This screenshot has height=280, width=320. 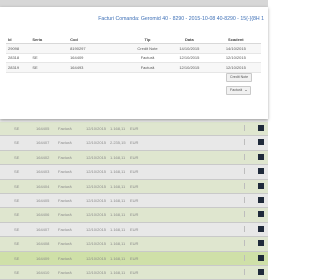 I want to click on background-table-row: SE 164408 Factură 12/10/2015 1.168,11 EUR, so click(x=134, y=244).